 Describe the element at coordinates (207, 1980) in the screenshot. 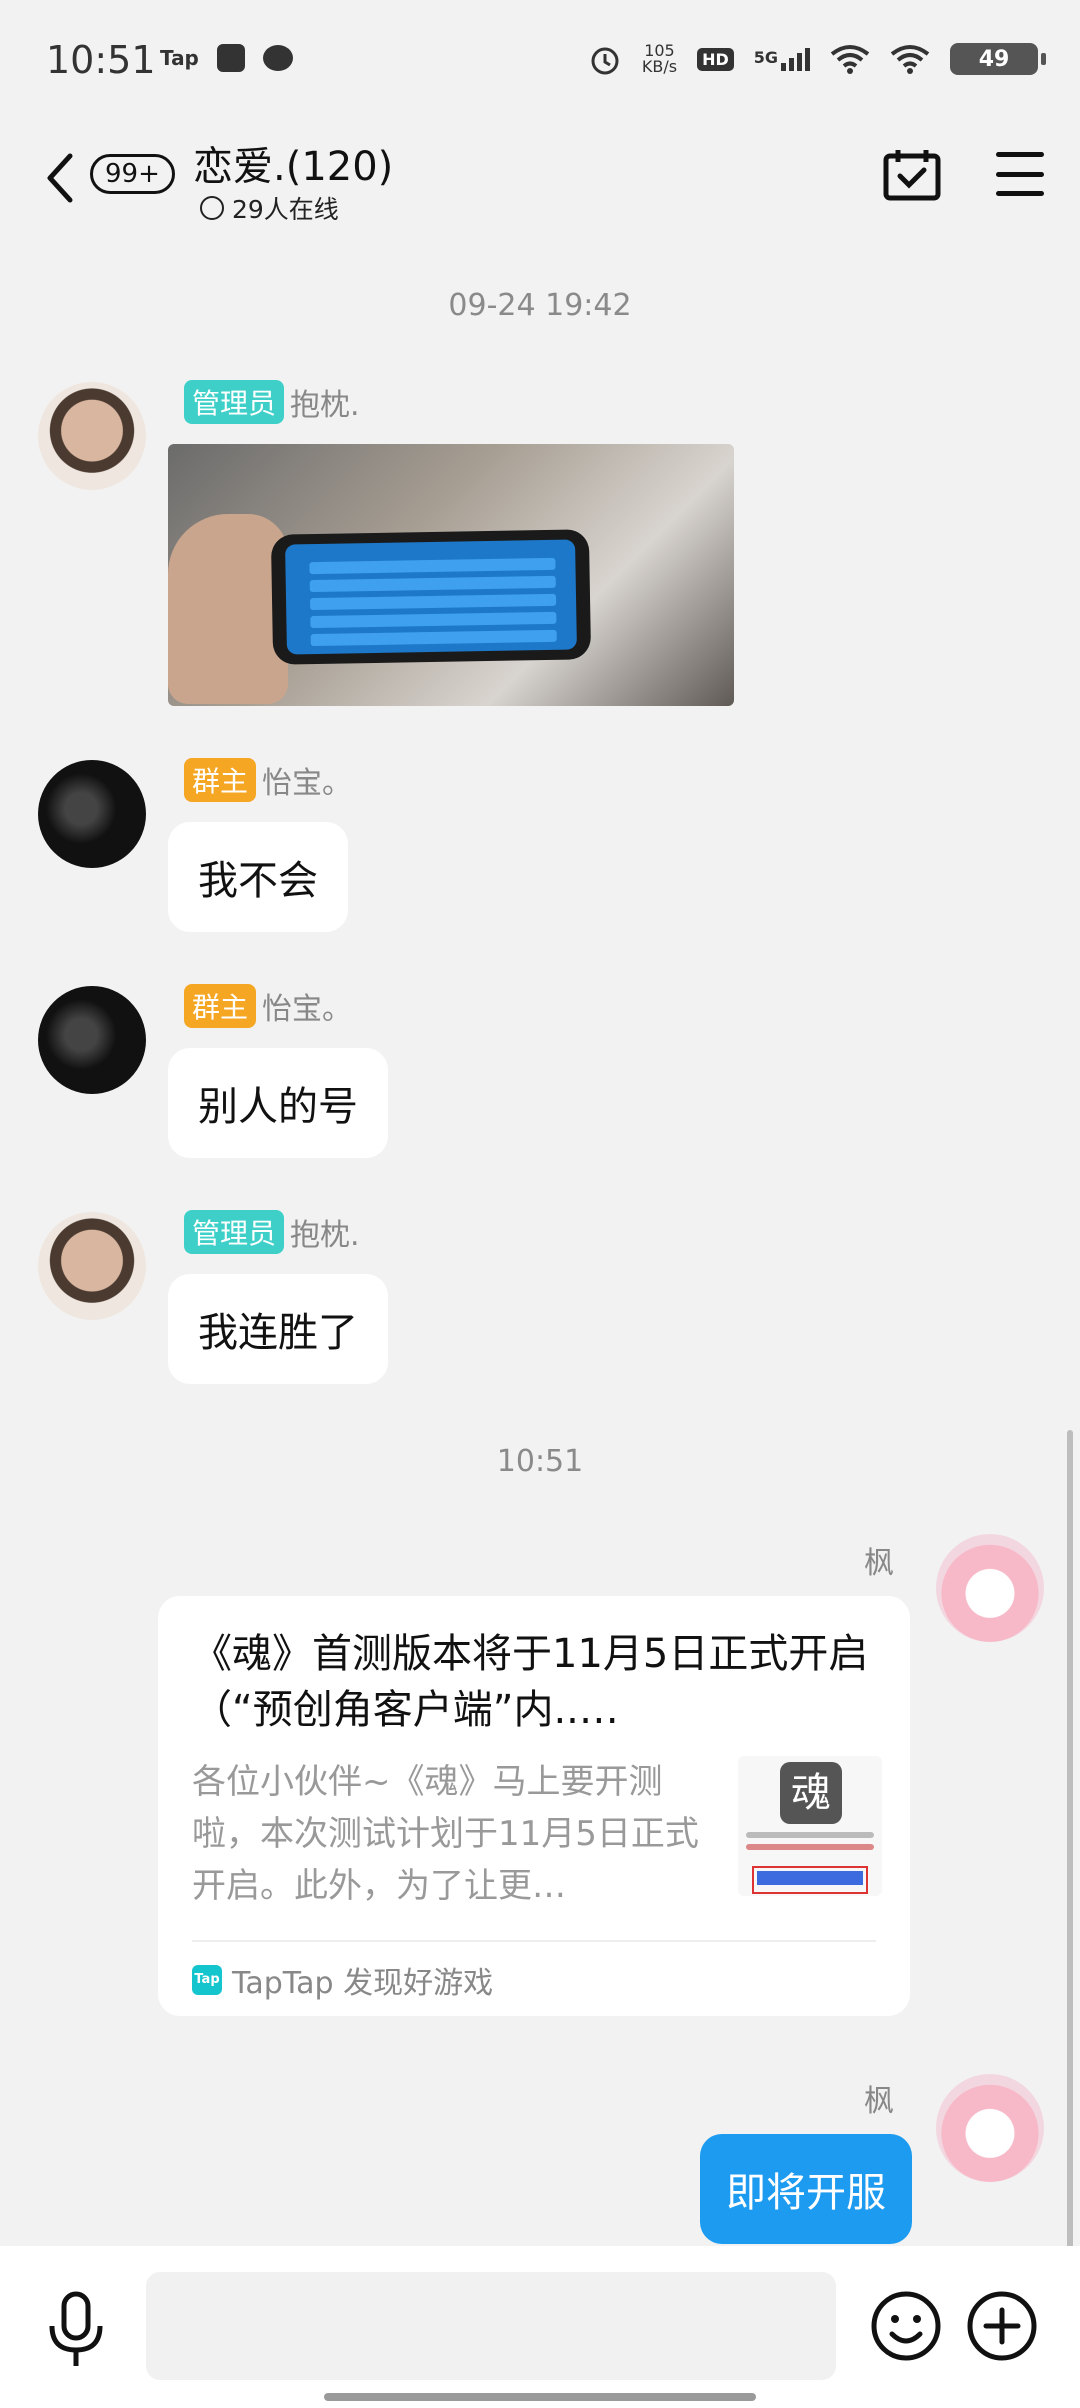

I see `taptap-icon: Tap` at that location.